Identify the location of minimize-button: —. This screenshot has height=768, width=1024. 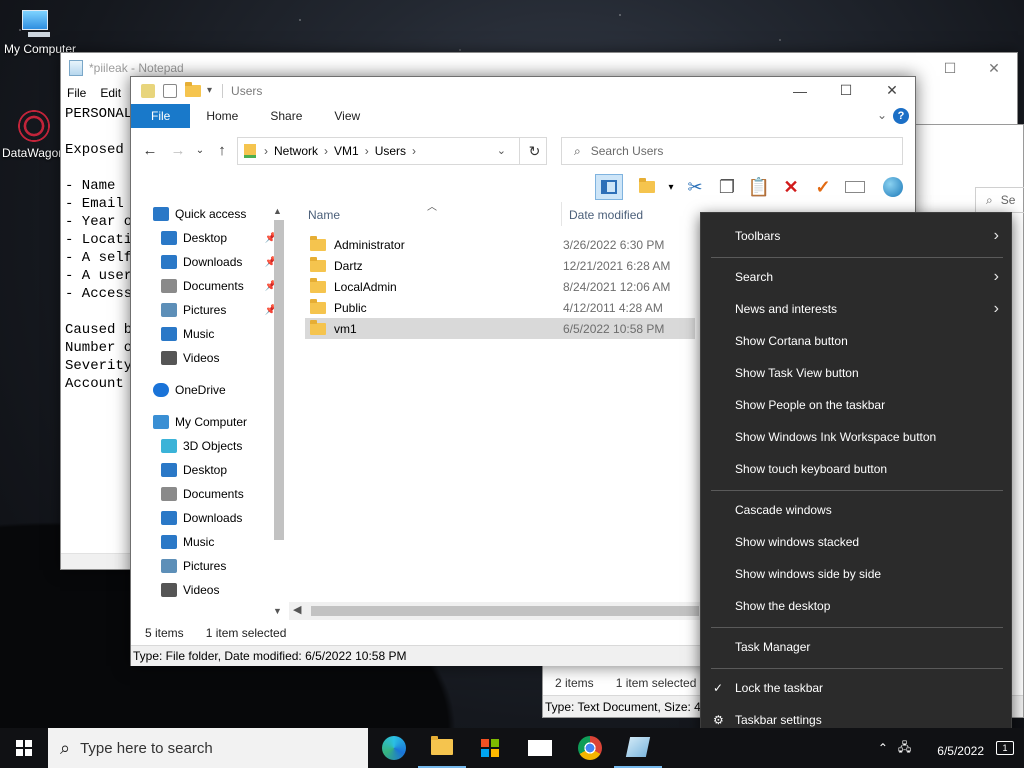
(800, 90).